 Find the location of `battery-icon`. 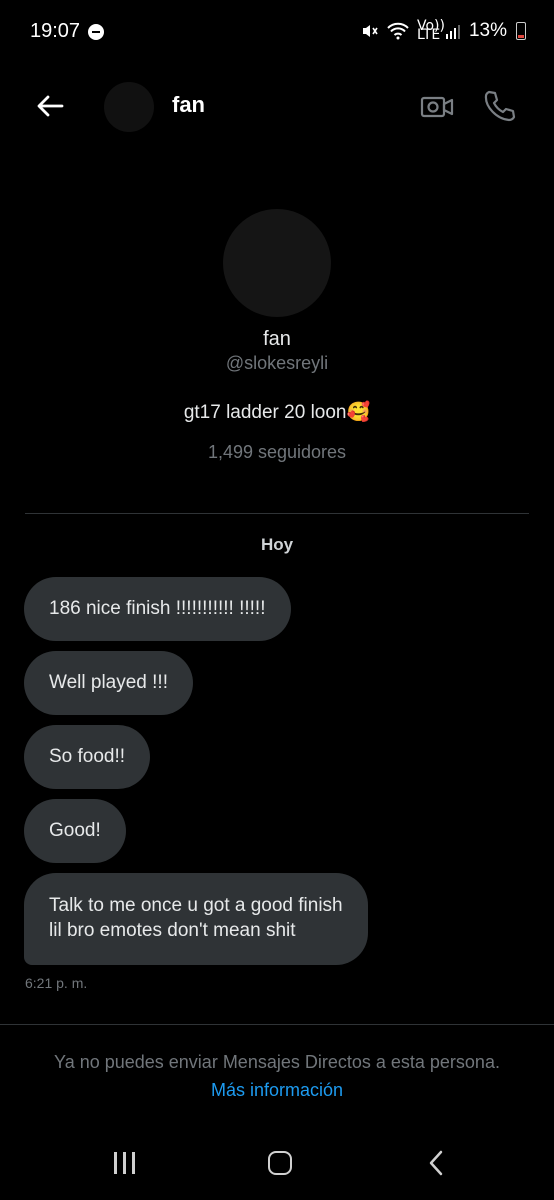

battery-icon is located at coordinates (521, 31).